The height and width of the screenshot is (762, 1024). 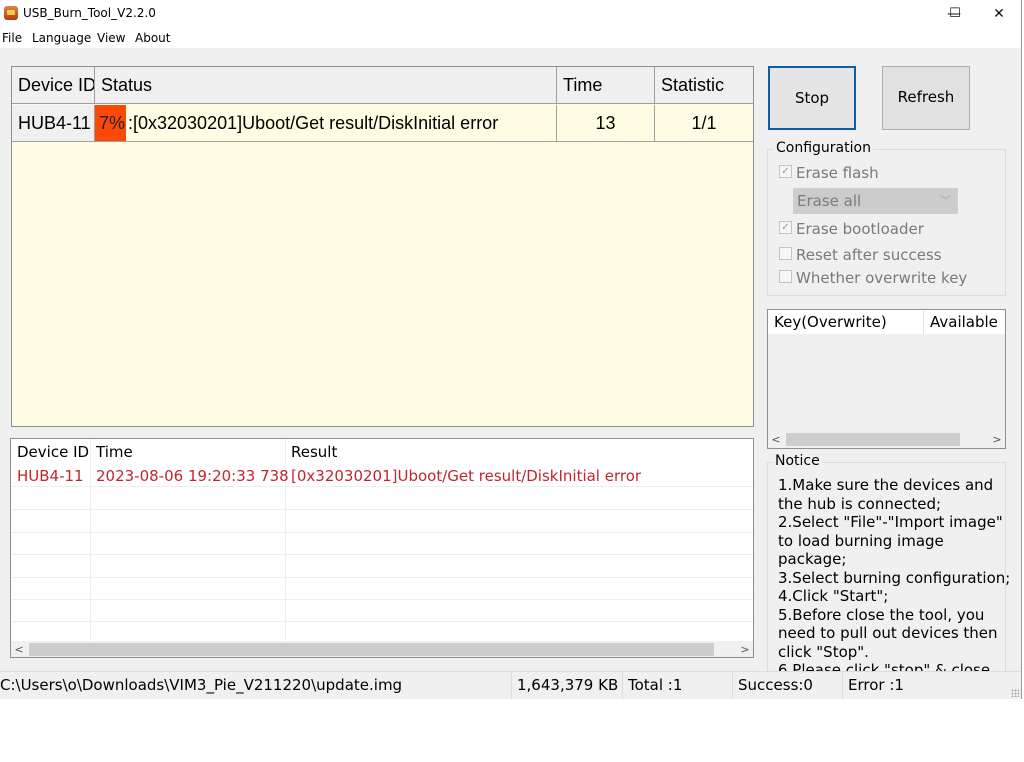 I want to click on menu-about: About, so click(x=152, y=38).